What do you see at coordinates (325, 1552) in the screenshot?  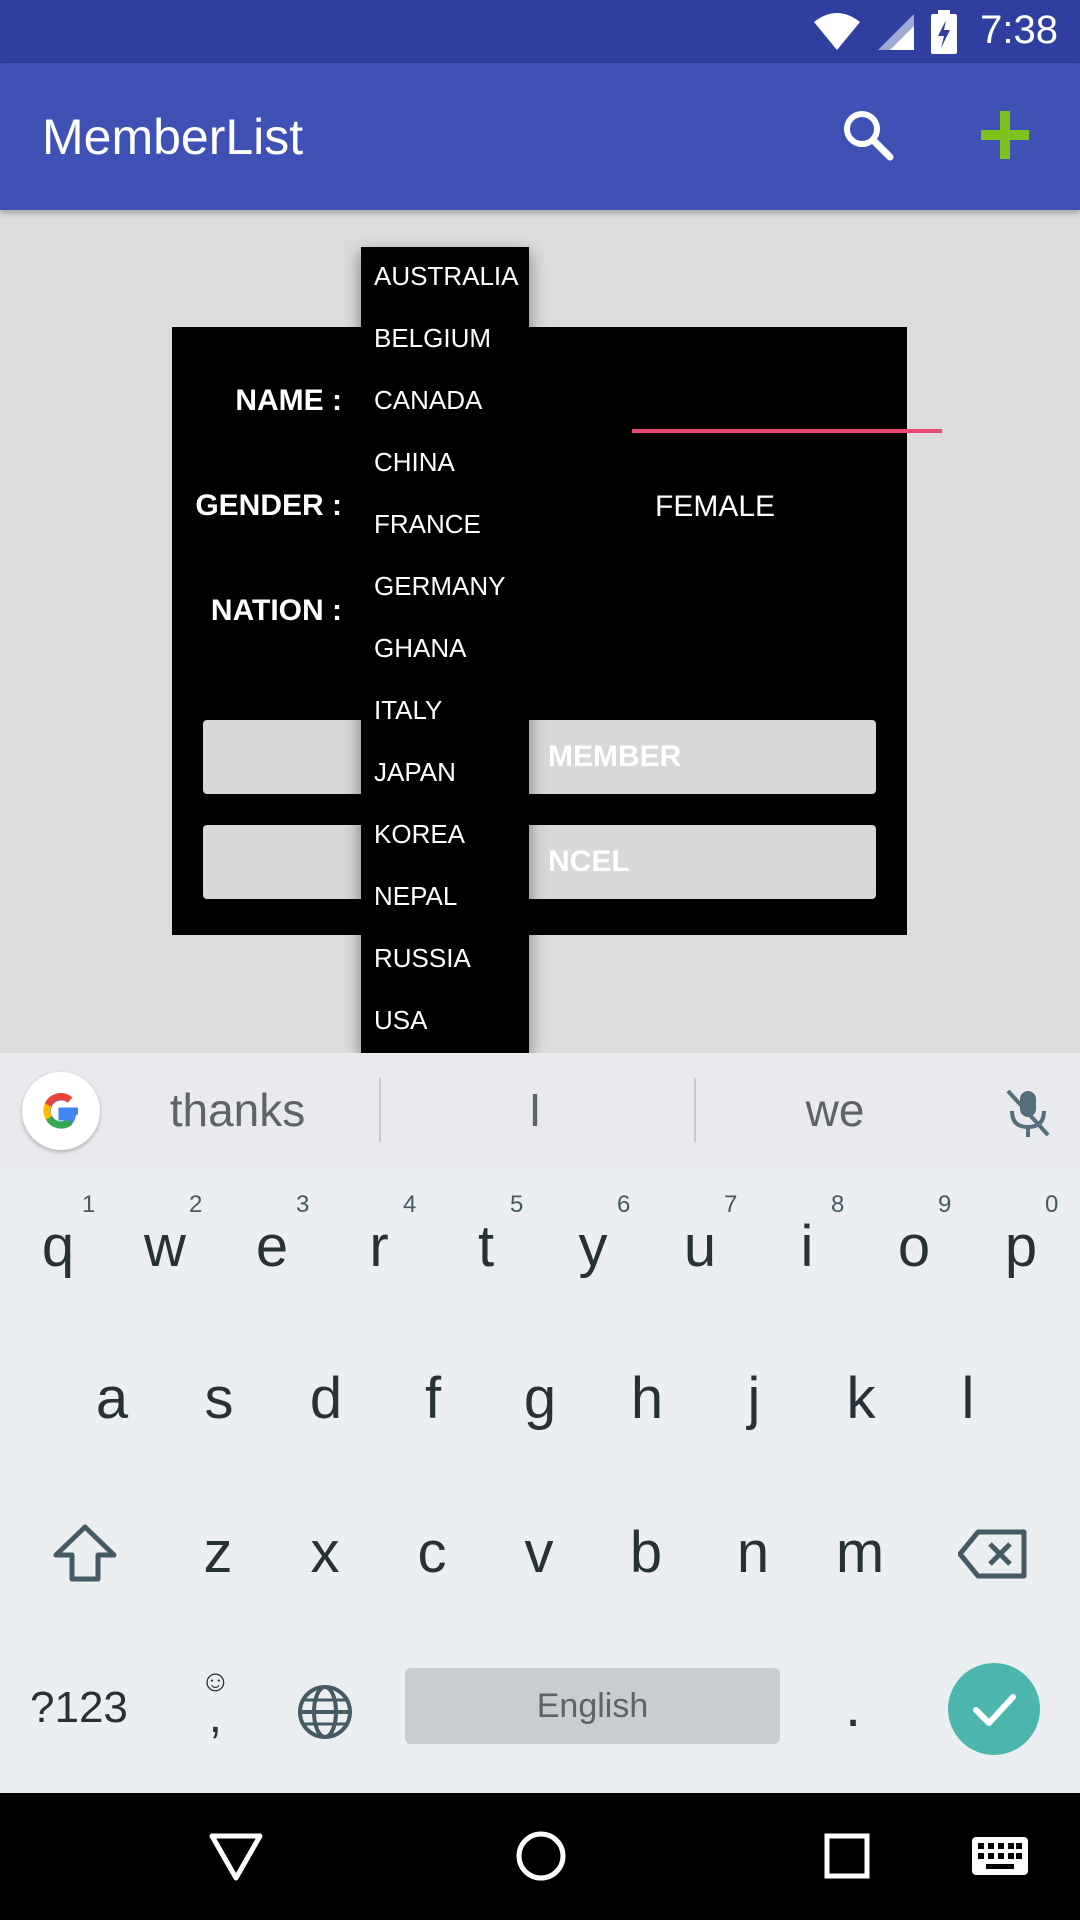 I see `key-x: x` at bounding box center [325, 1552].